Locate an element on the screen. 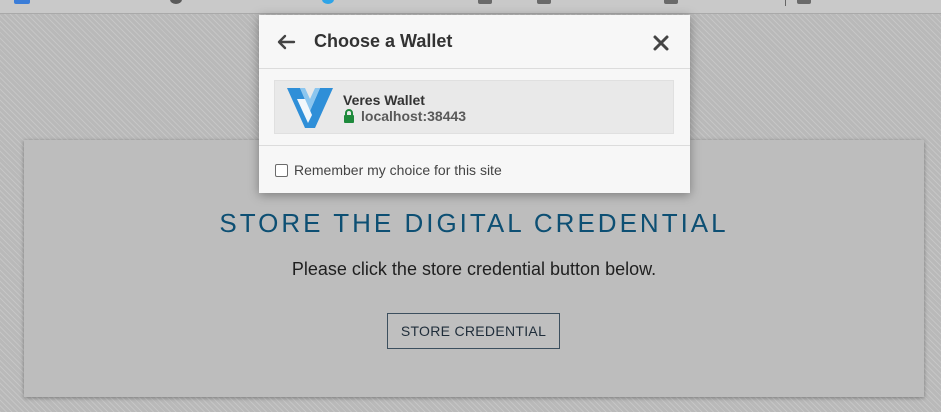  remember-choice-checkbox is located at coordinates (281, 170).